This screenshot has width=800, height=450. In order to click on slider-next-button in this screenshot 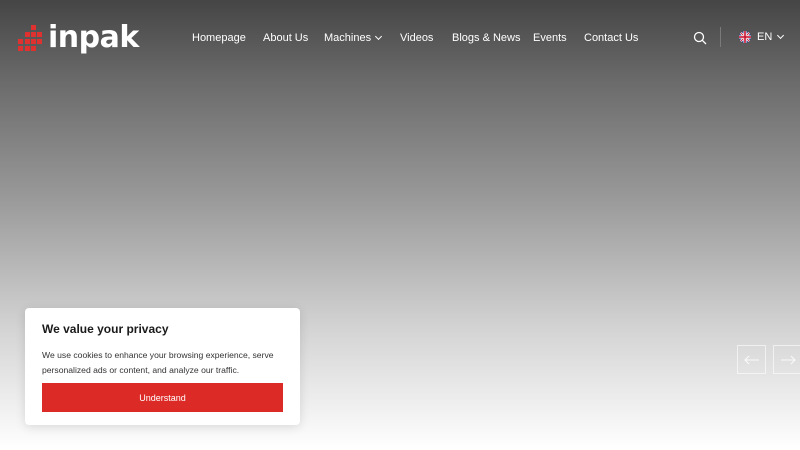, I will do `click(786, 359)`.